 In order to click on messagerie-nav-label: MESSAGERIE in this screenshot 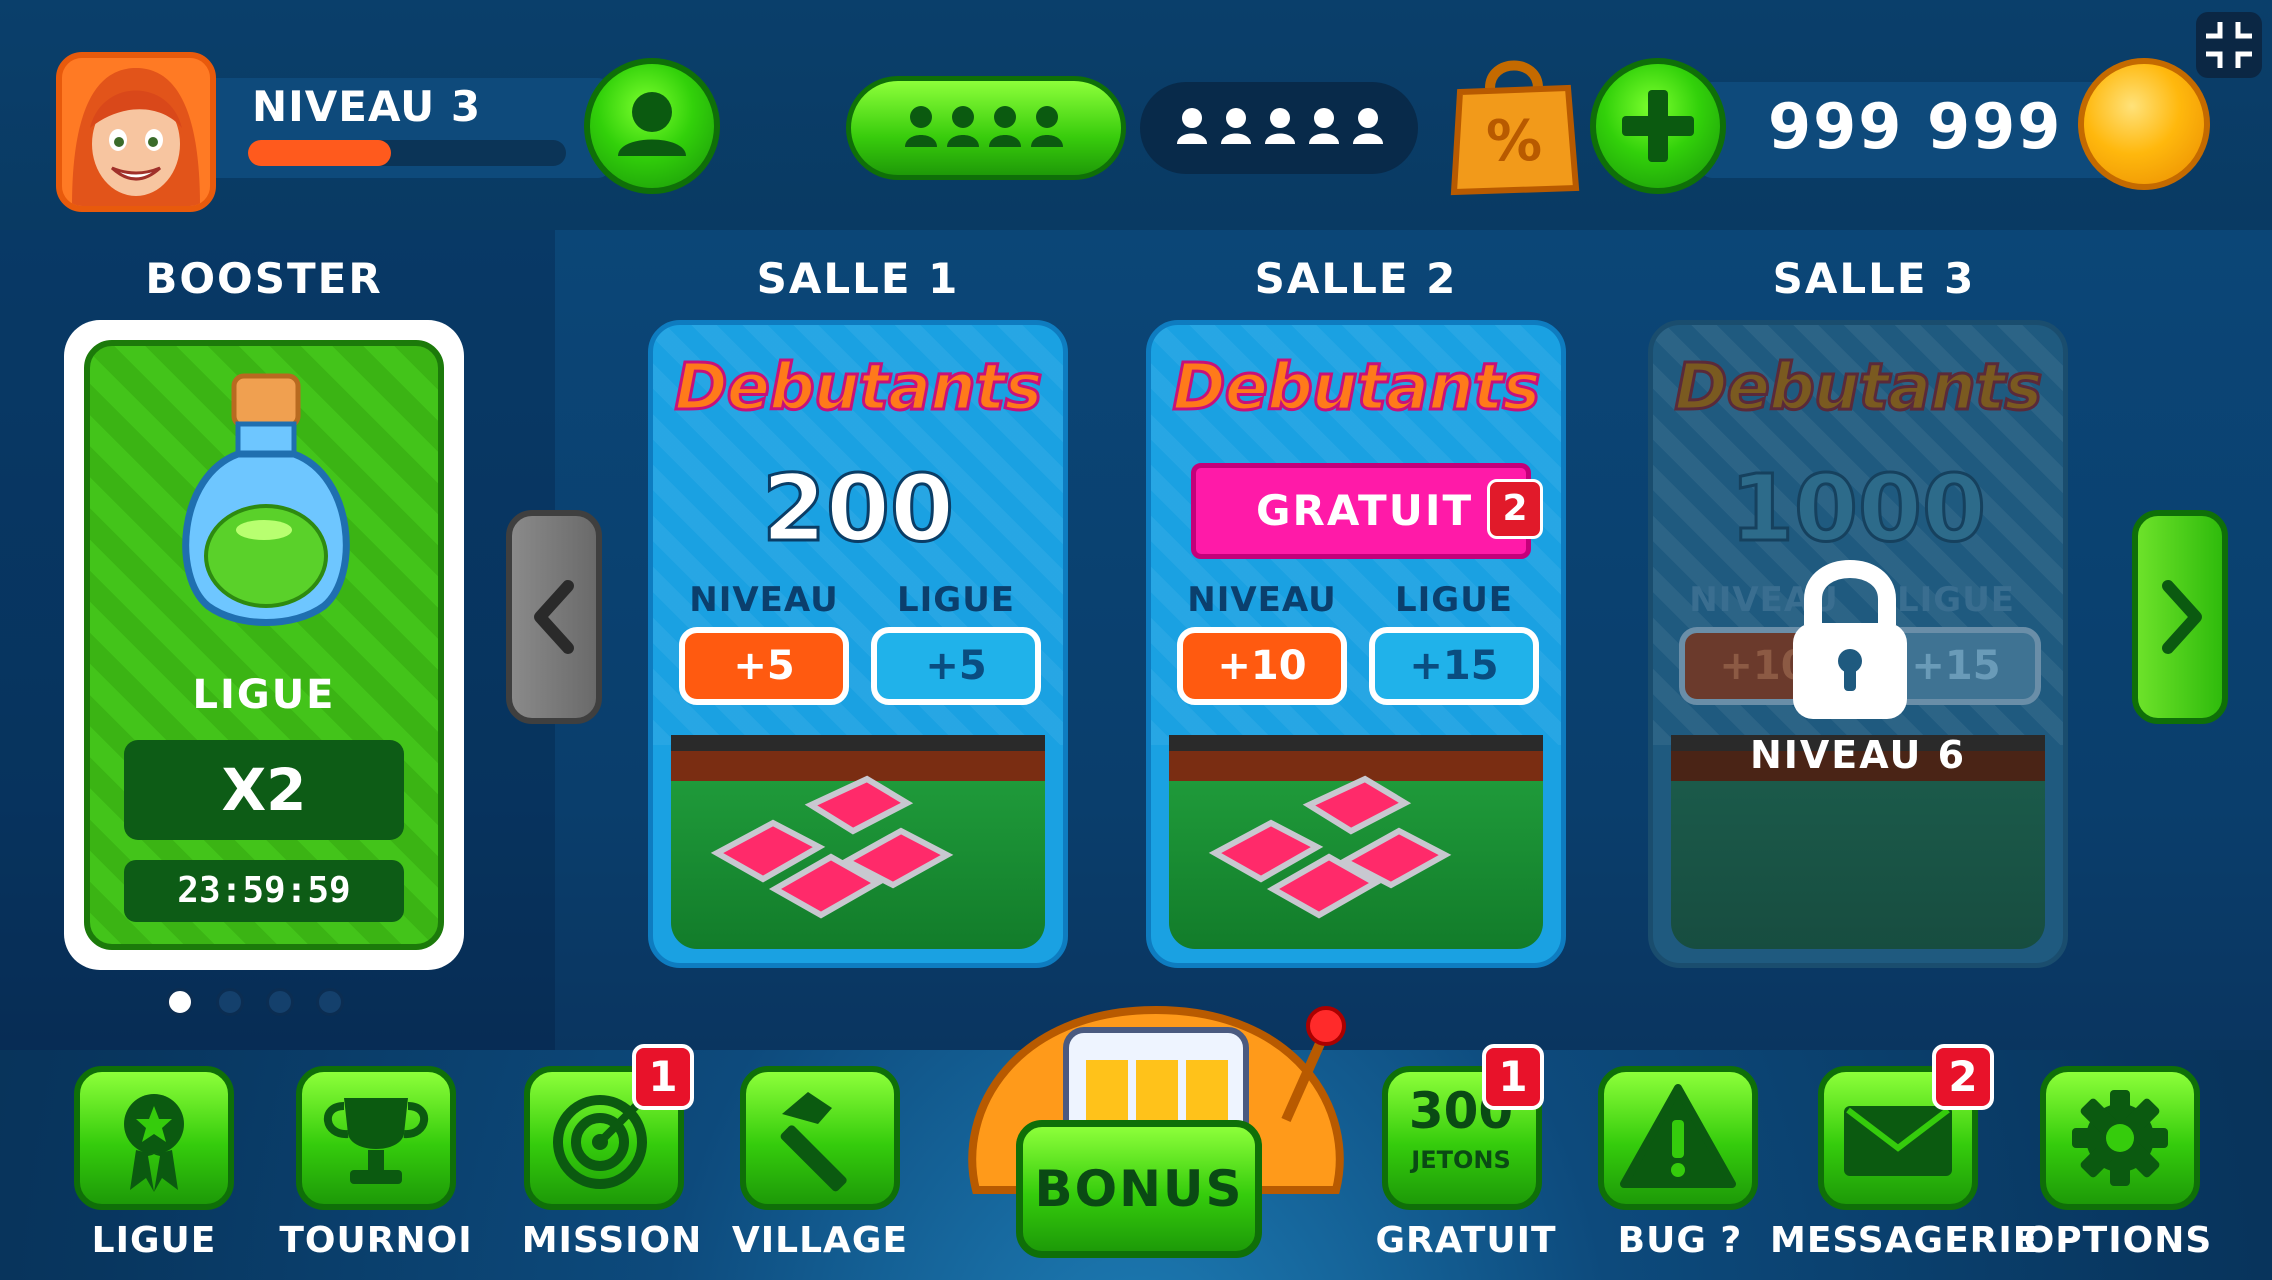, I will do `click(1904, 1240)`.